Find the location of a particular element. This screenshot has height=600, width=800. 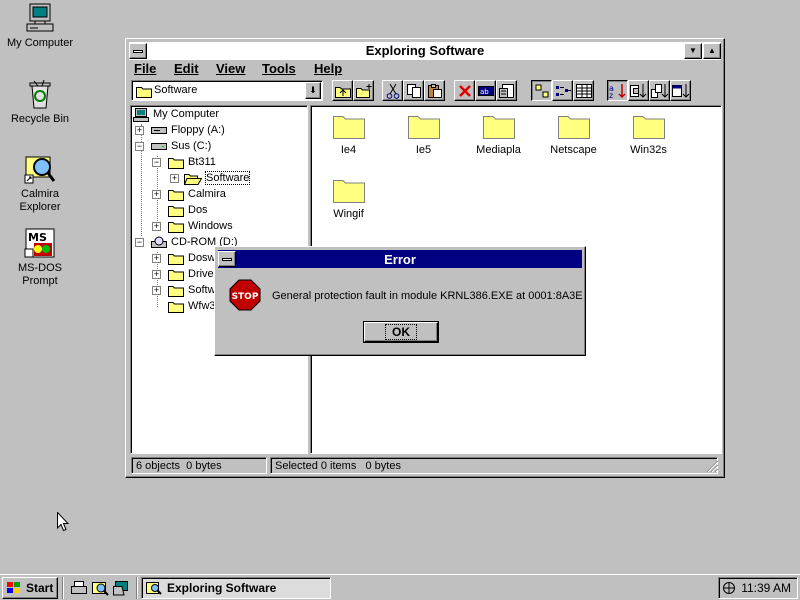

menu-tools: Tools is located at coordinates (279, 68).